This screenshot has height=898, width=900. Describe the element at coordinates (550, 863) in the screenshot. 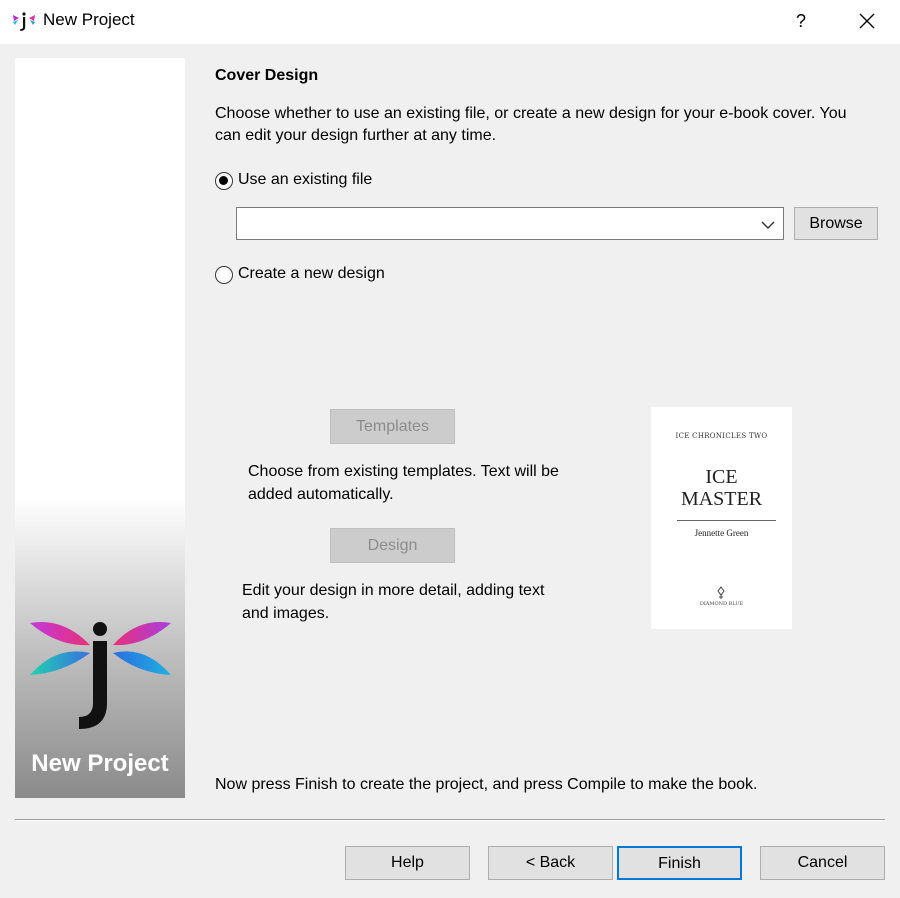

I see `back-button: < Back` at that location.